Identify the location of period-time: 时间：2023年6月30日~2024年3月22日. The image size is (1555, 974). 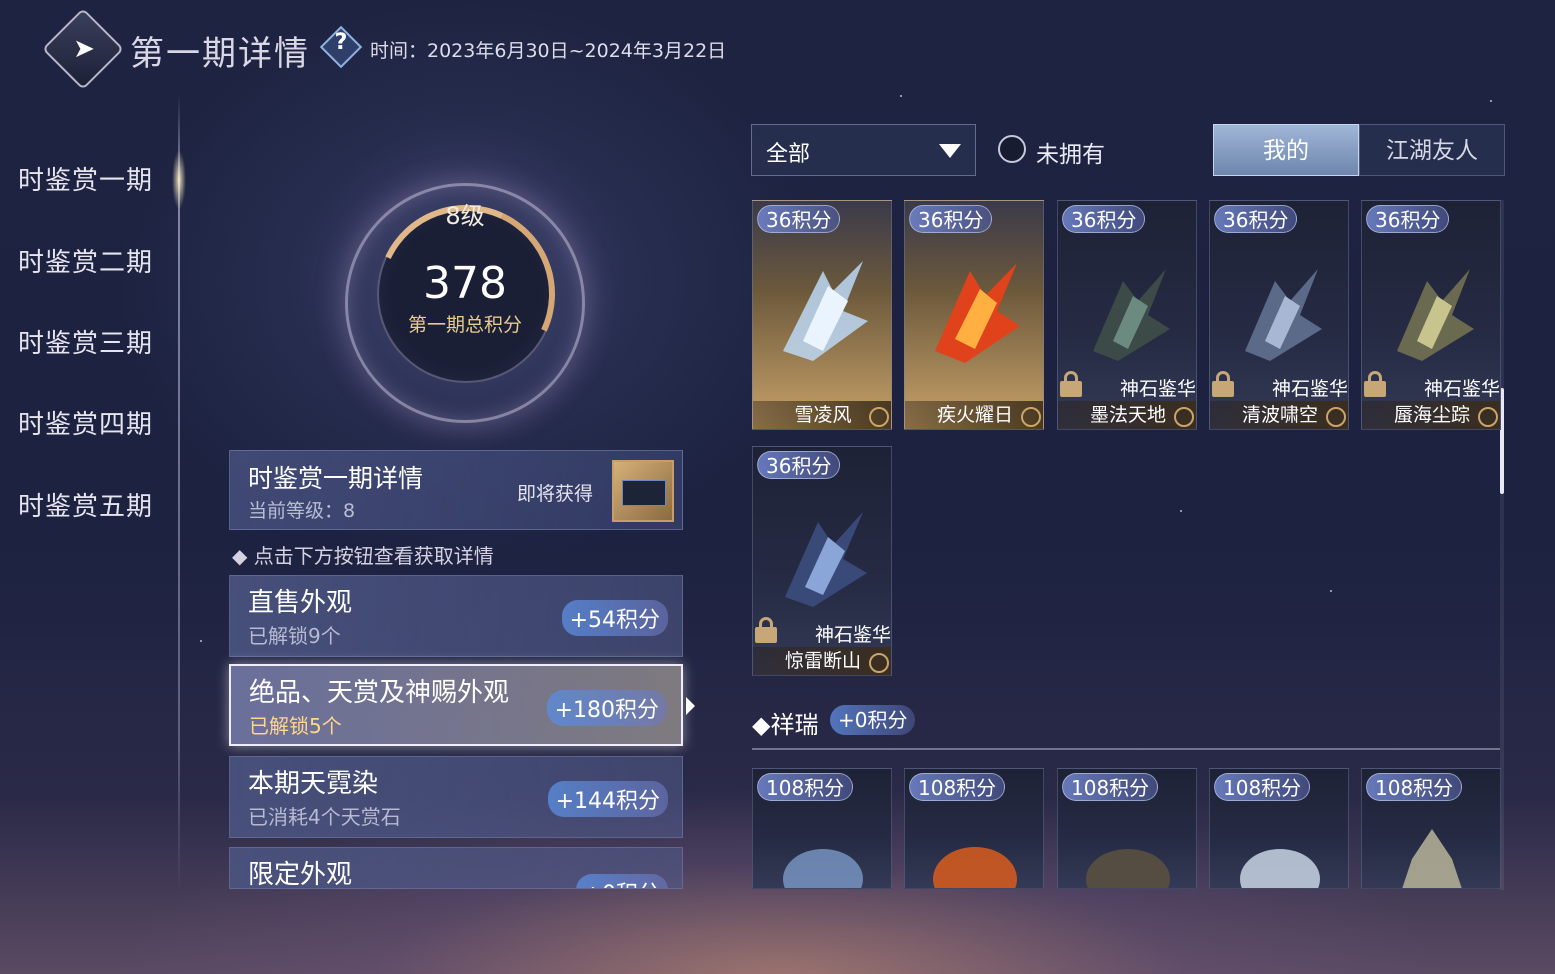
(548, 51).